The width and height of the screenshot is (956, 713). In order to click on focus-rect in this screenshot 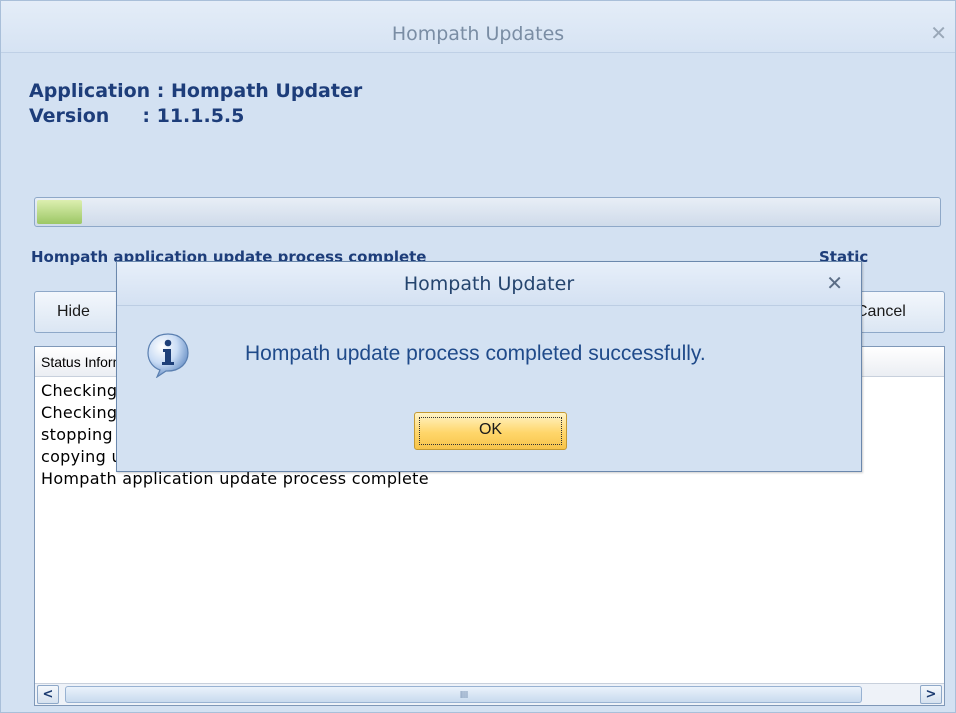, I will do `click(490, 431)`.